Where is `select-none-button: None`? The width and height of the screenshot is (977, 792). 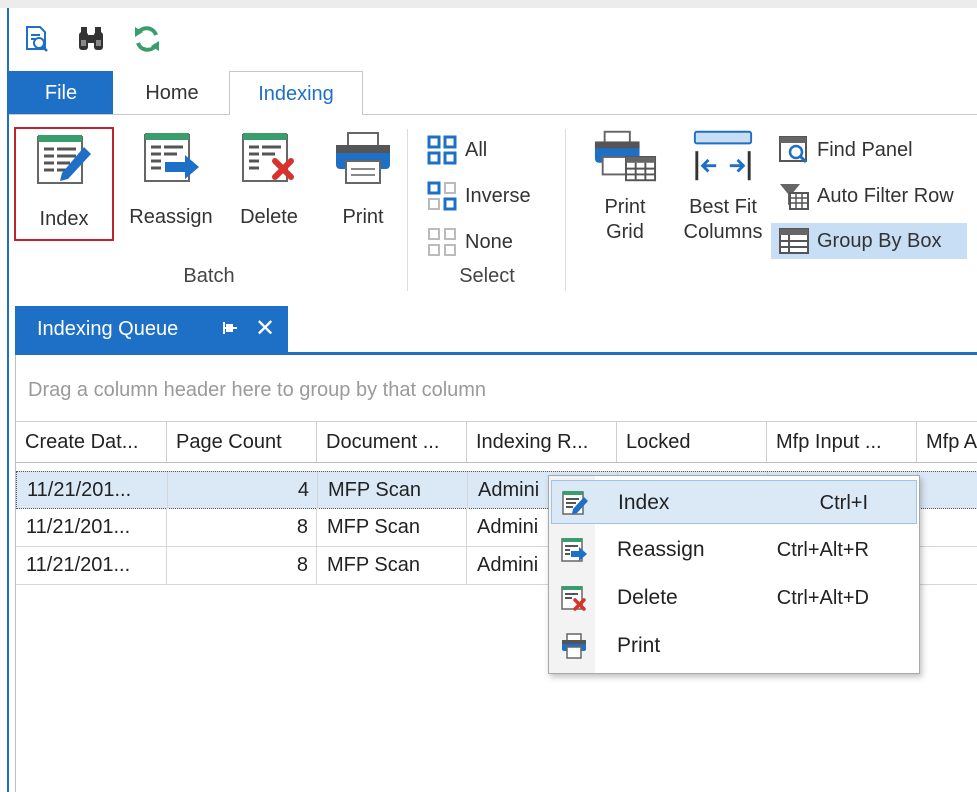
select-none-button: None is located at coordinates (489, 242).